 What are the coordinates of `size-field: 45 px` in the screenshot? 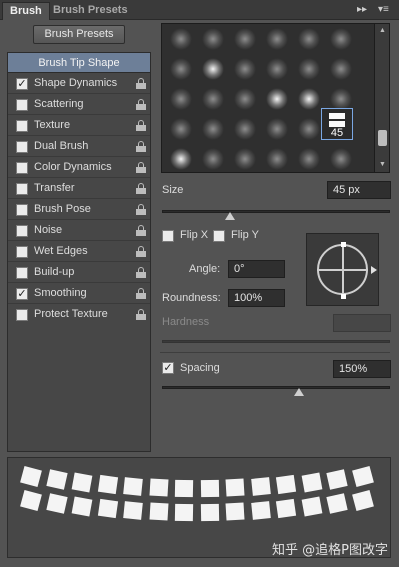 It's located at (359, 190).